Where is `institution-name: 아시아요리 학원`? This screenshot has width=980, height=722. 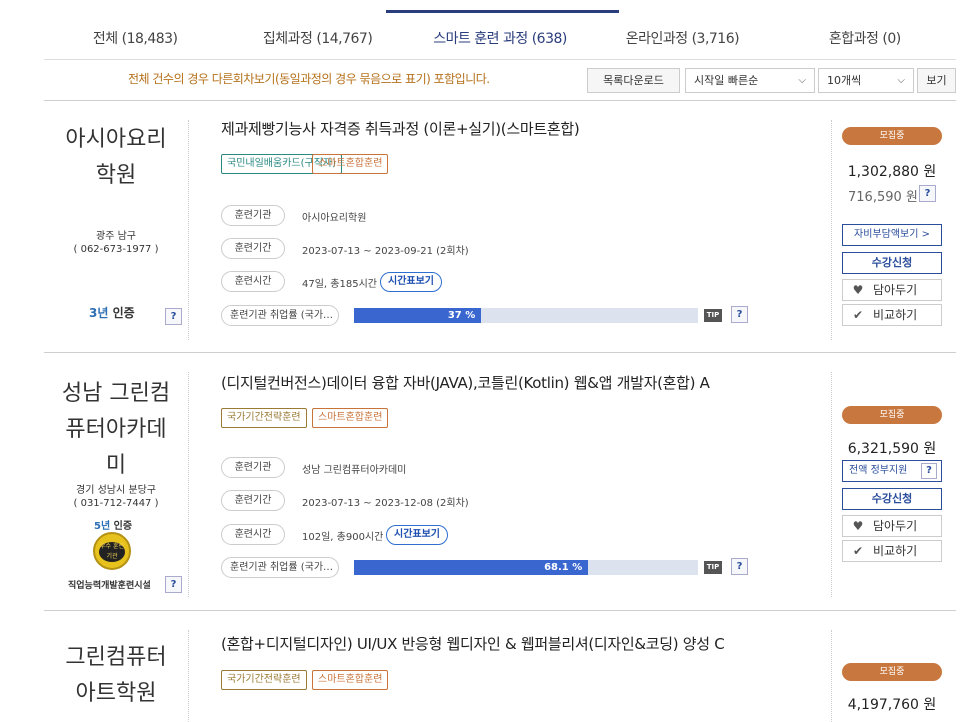 institution-name: 아시아요리 학원 is located at coordinates (116, 158).